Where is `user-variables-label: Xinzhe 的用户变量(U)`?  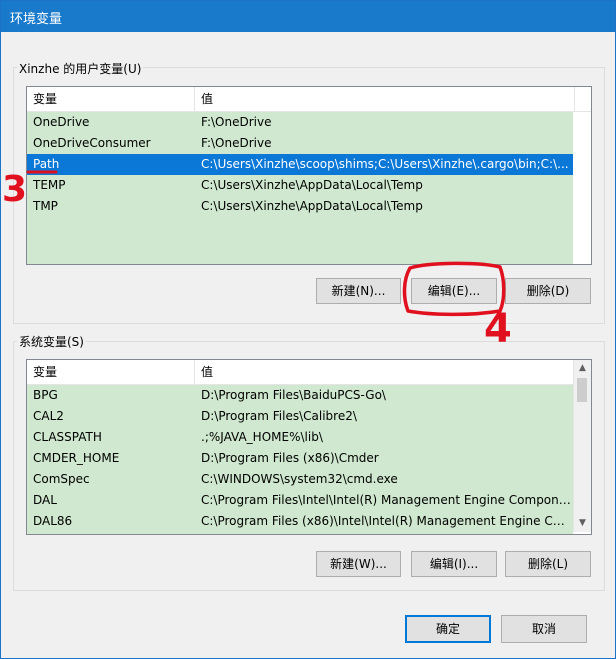 user-variables-label: Xinzhe 的用户变量(U) is located at coordinates (80, 68).